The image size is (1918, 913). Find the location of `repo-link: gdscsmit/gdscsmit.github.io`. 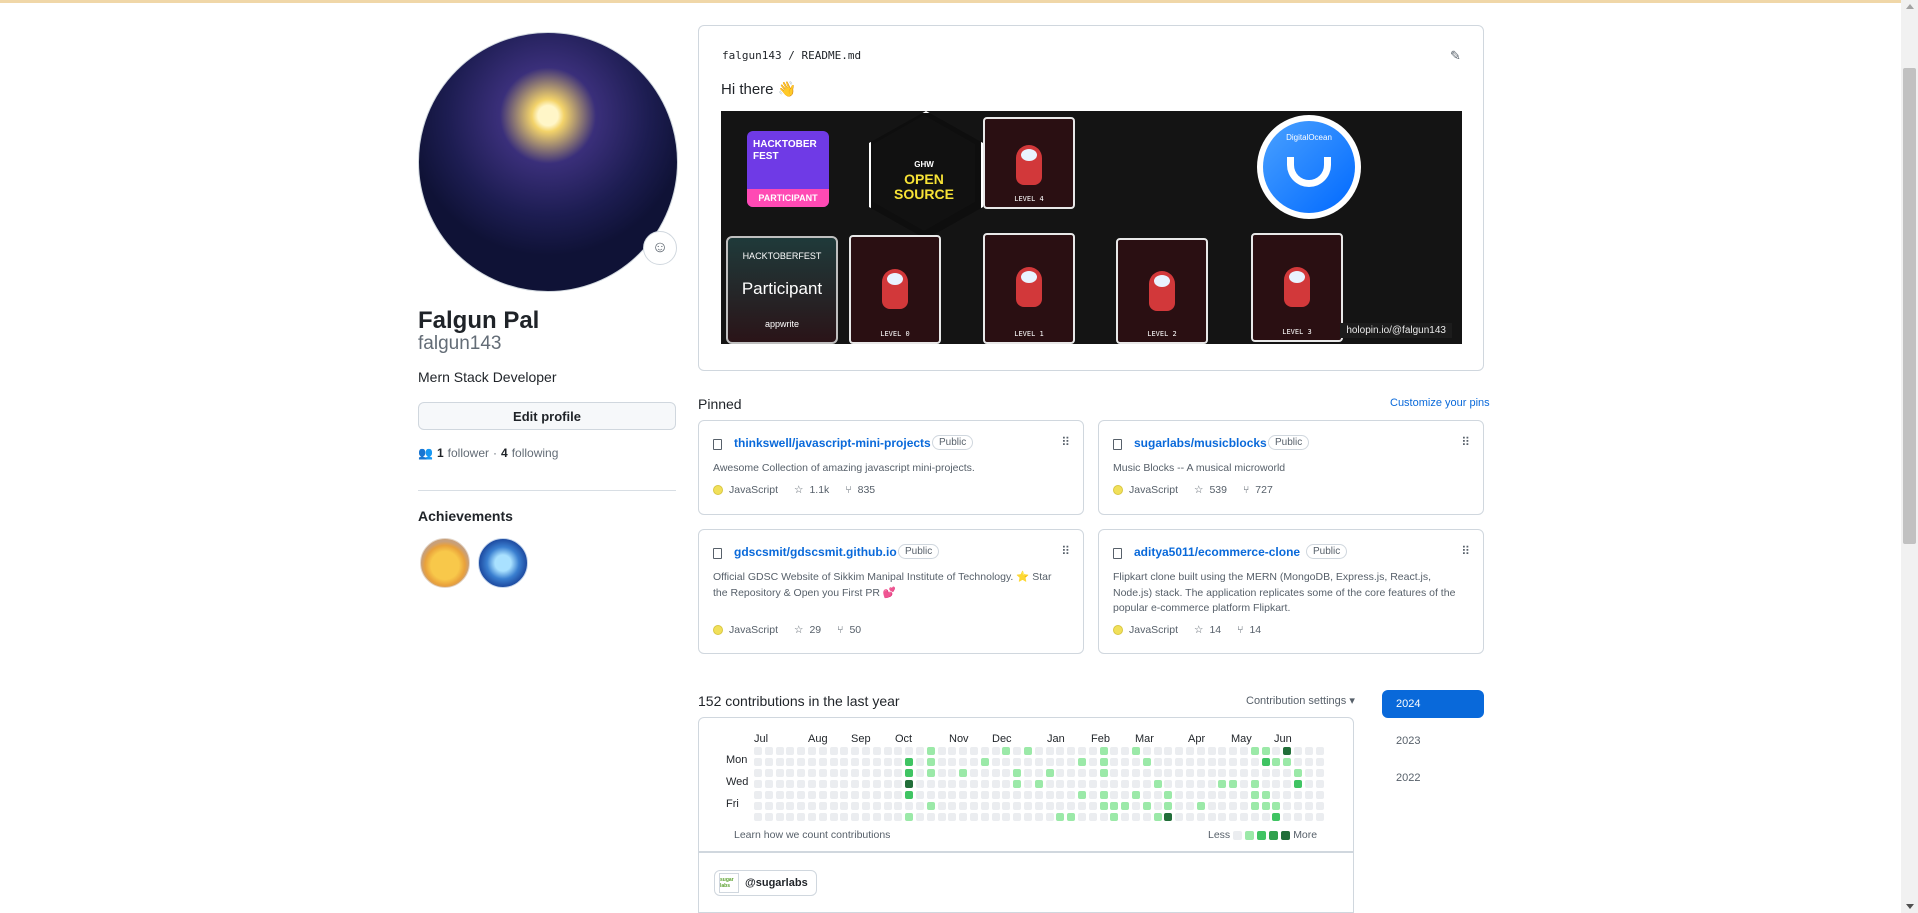

repo-link: gdscsmit/gdscsmit.github.io is located at coordinates (815, 552).